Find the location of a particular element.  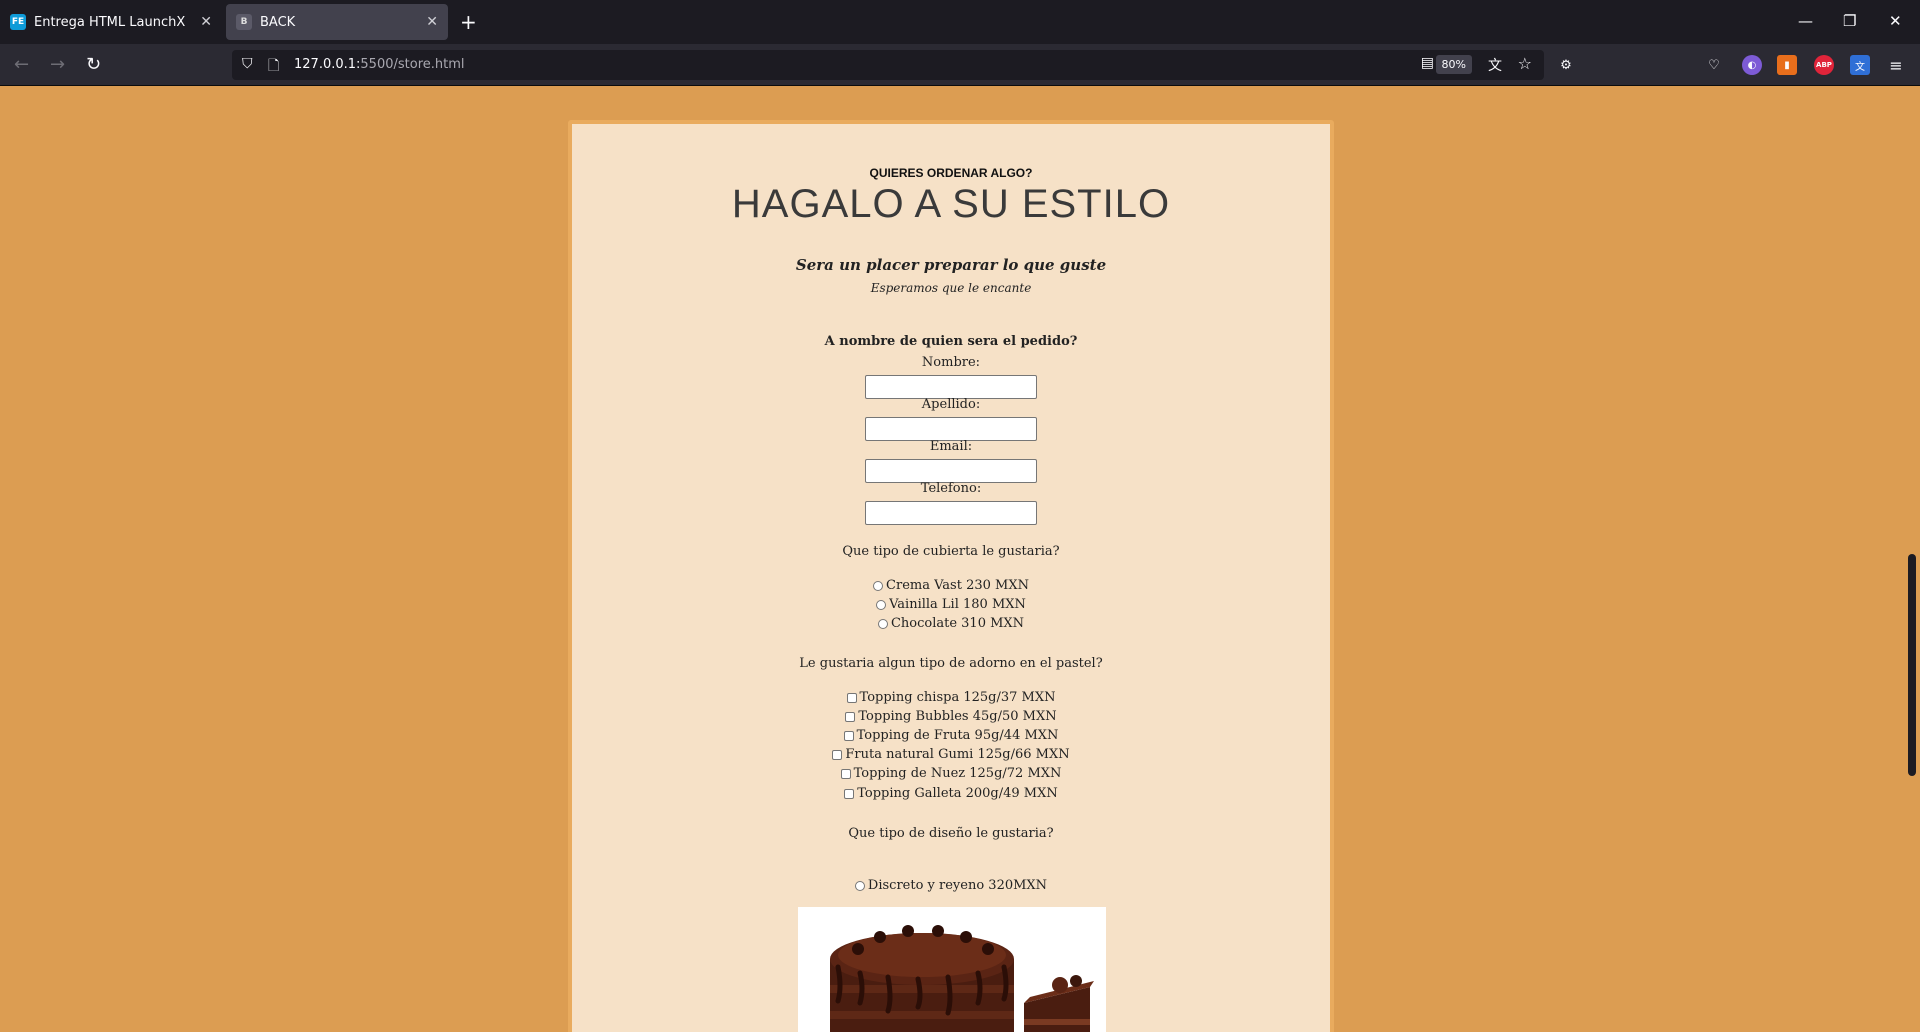

topping-option: Topping Bubbles 45g/50 MXN is located at coordinates (951, 716).